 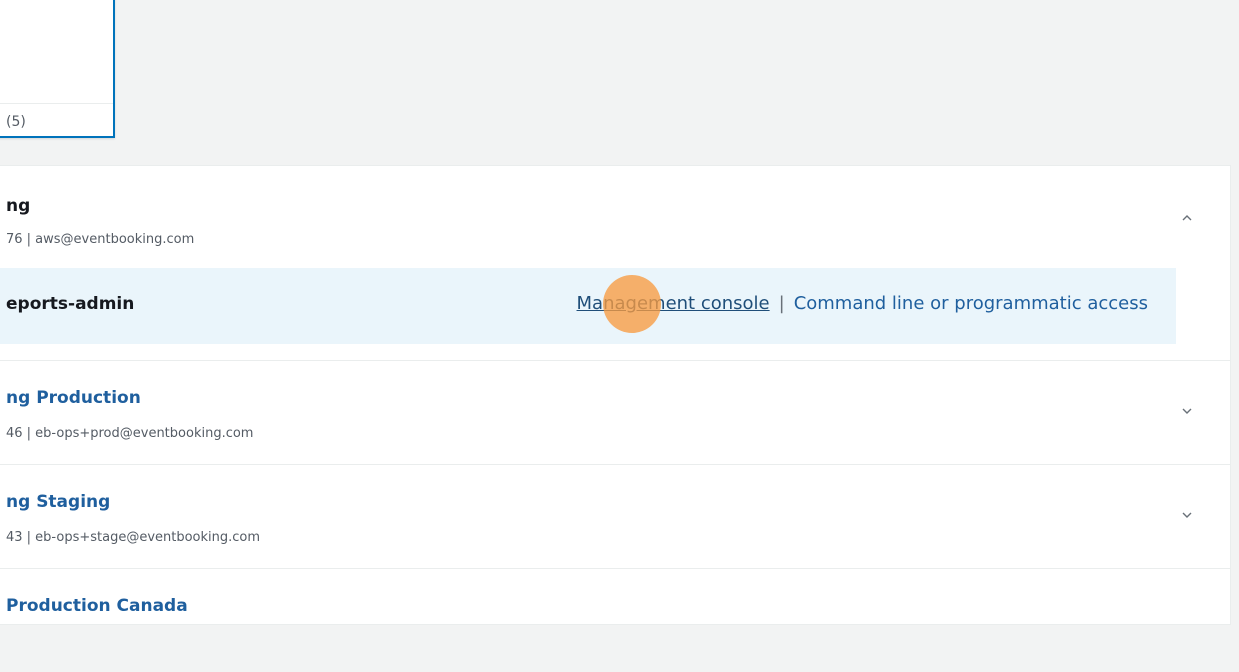 What do you see at coordinates (56, 103) in the screenshot?
I see `app-tile-divider` at bounding box center [56, 103].